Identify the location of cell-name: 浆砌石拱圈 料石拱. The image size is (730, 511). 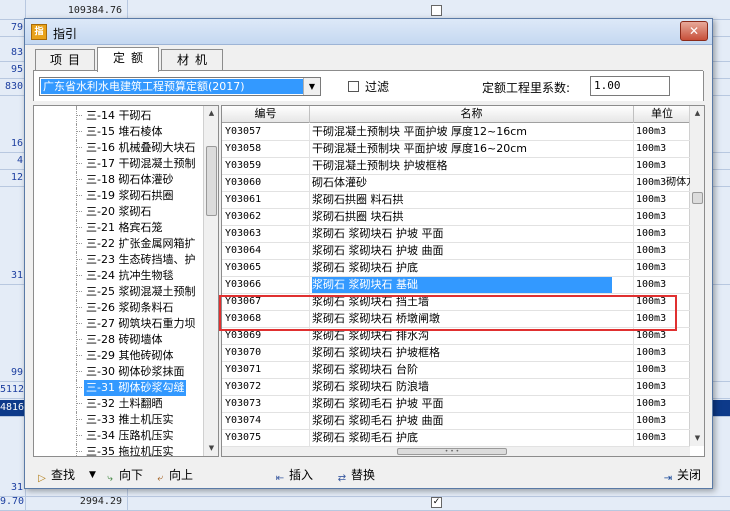
(472, 200).